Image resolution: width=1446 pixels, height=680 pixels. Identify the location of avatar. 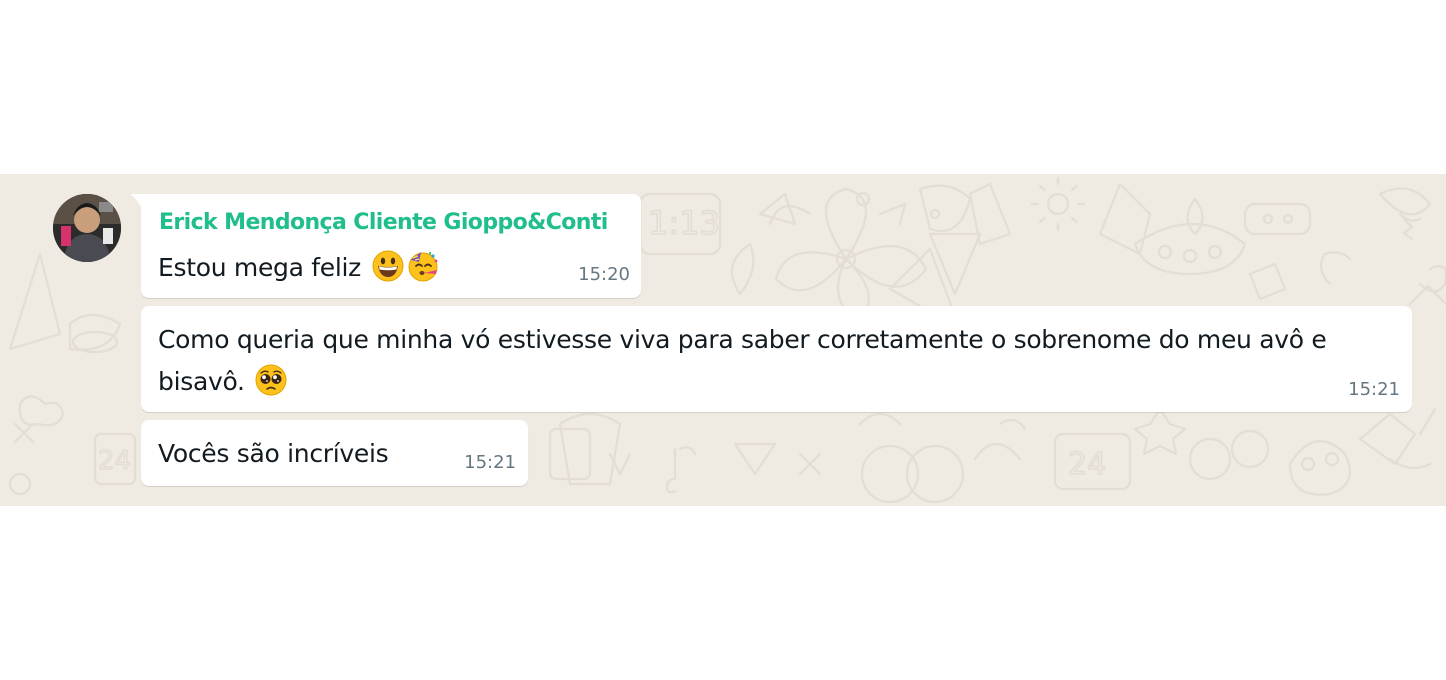
(87, 228).